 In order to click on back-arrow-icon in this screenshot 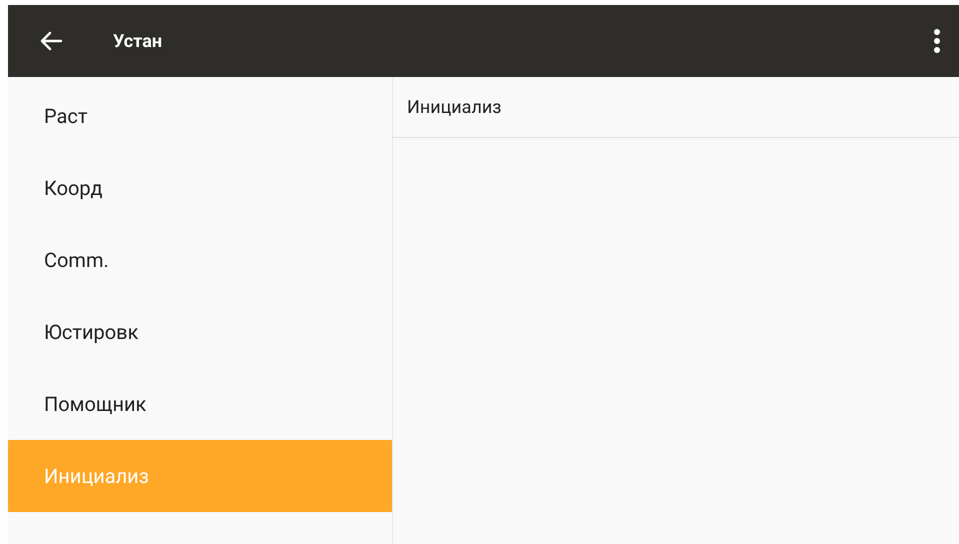, I will do `click(51, 41)`.